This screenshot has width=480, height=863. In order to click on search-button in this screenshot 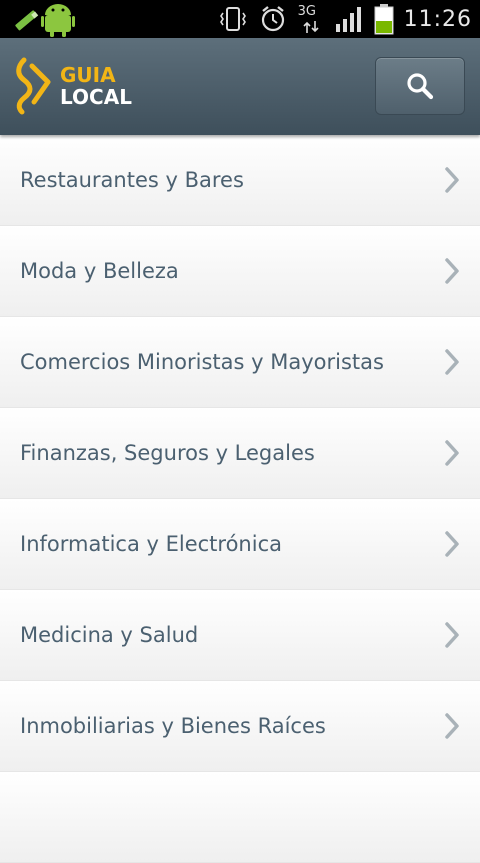, I will do `click(420, 86)`.